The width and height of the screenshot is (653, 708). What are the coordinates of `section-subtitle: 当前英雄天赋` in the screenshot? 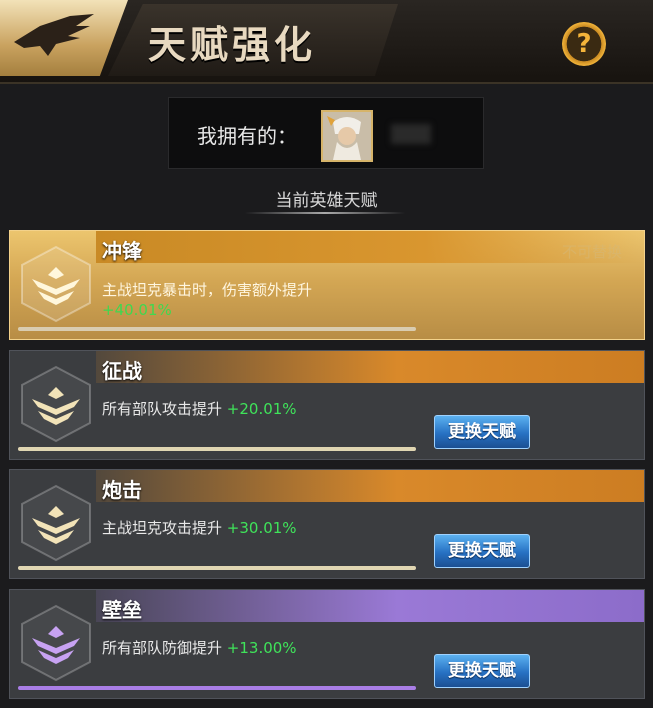 It's located at (326, 201).